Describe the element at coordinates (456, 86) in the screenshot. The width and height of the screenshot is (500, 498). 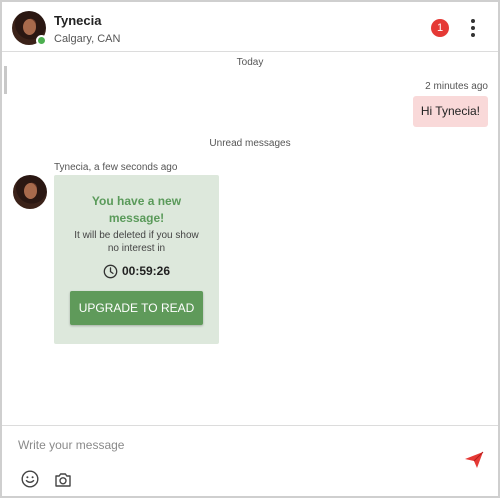
I see `sent-message-time: 2 minutes ago` at that location.